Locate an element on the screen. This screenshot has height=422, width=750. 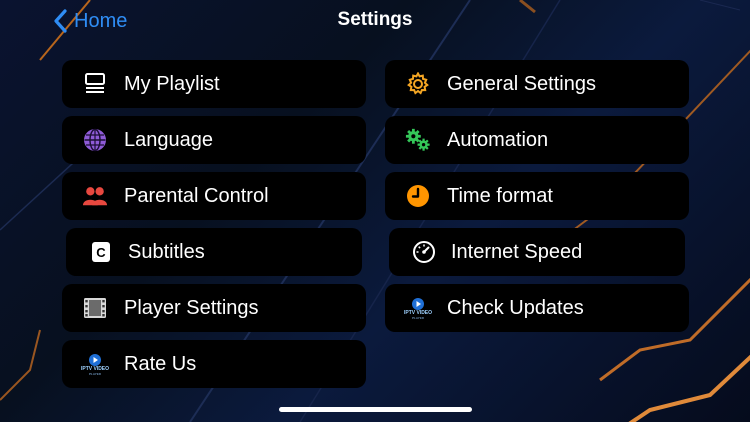
menu-item-label: Check Updates is located at coordinates (515, 307).